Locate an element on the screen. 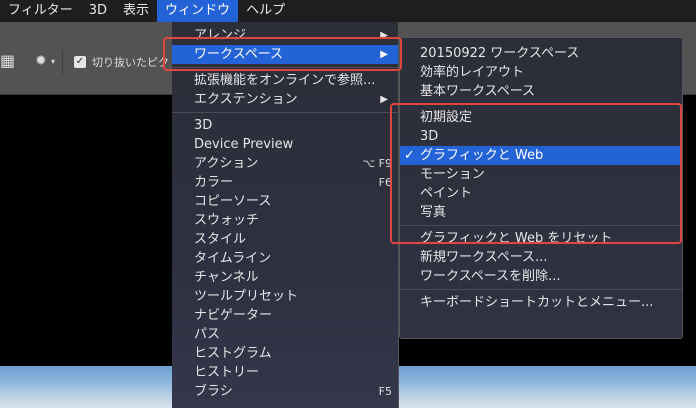  menu-filter: フィルター is located at coordinates (40, 11).